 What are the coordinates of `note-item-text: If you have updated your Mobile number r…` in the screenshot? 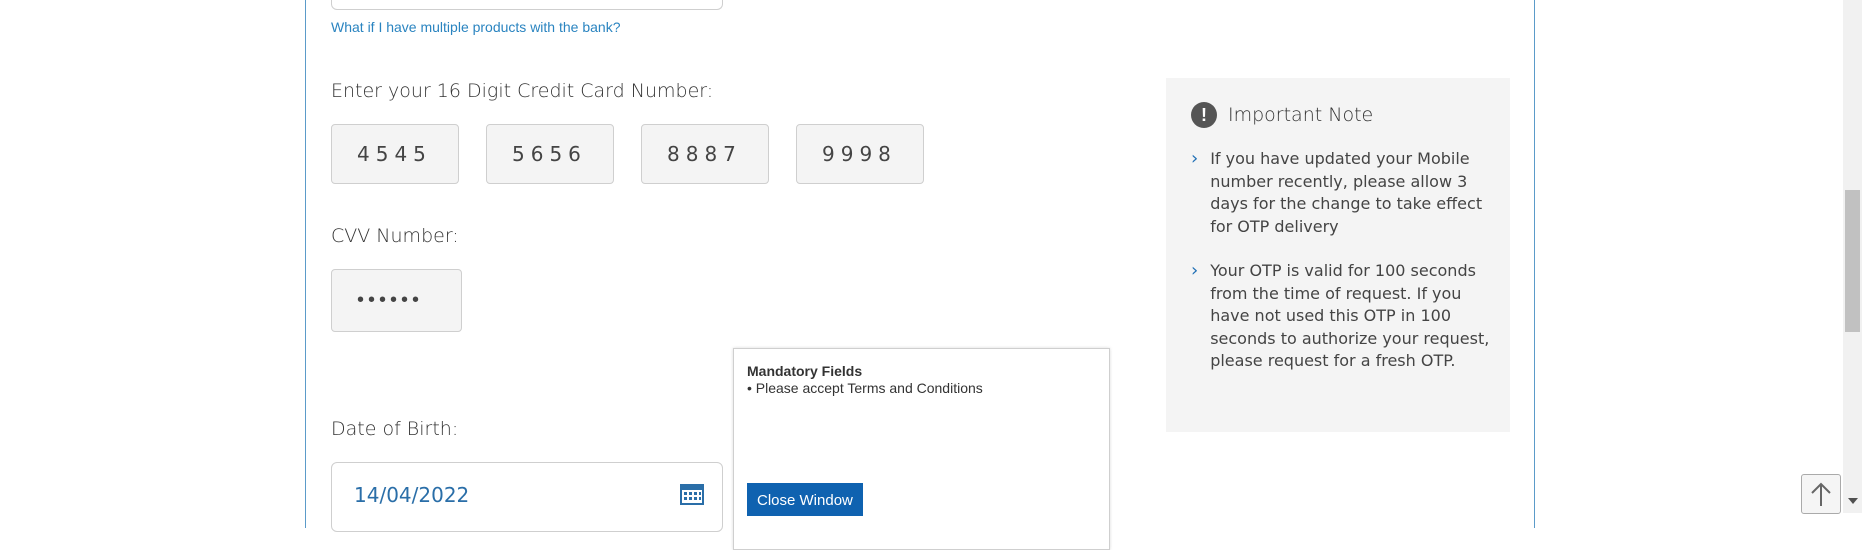 It's located at (1346, 192).